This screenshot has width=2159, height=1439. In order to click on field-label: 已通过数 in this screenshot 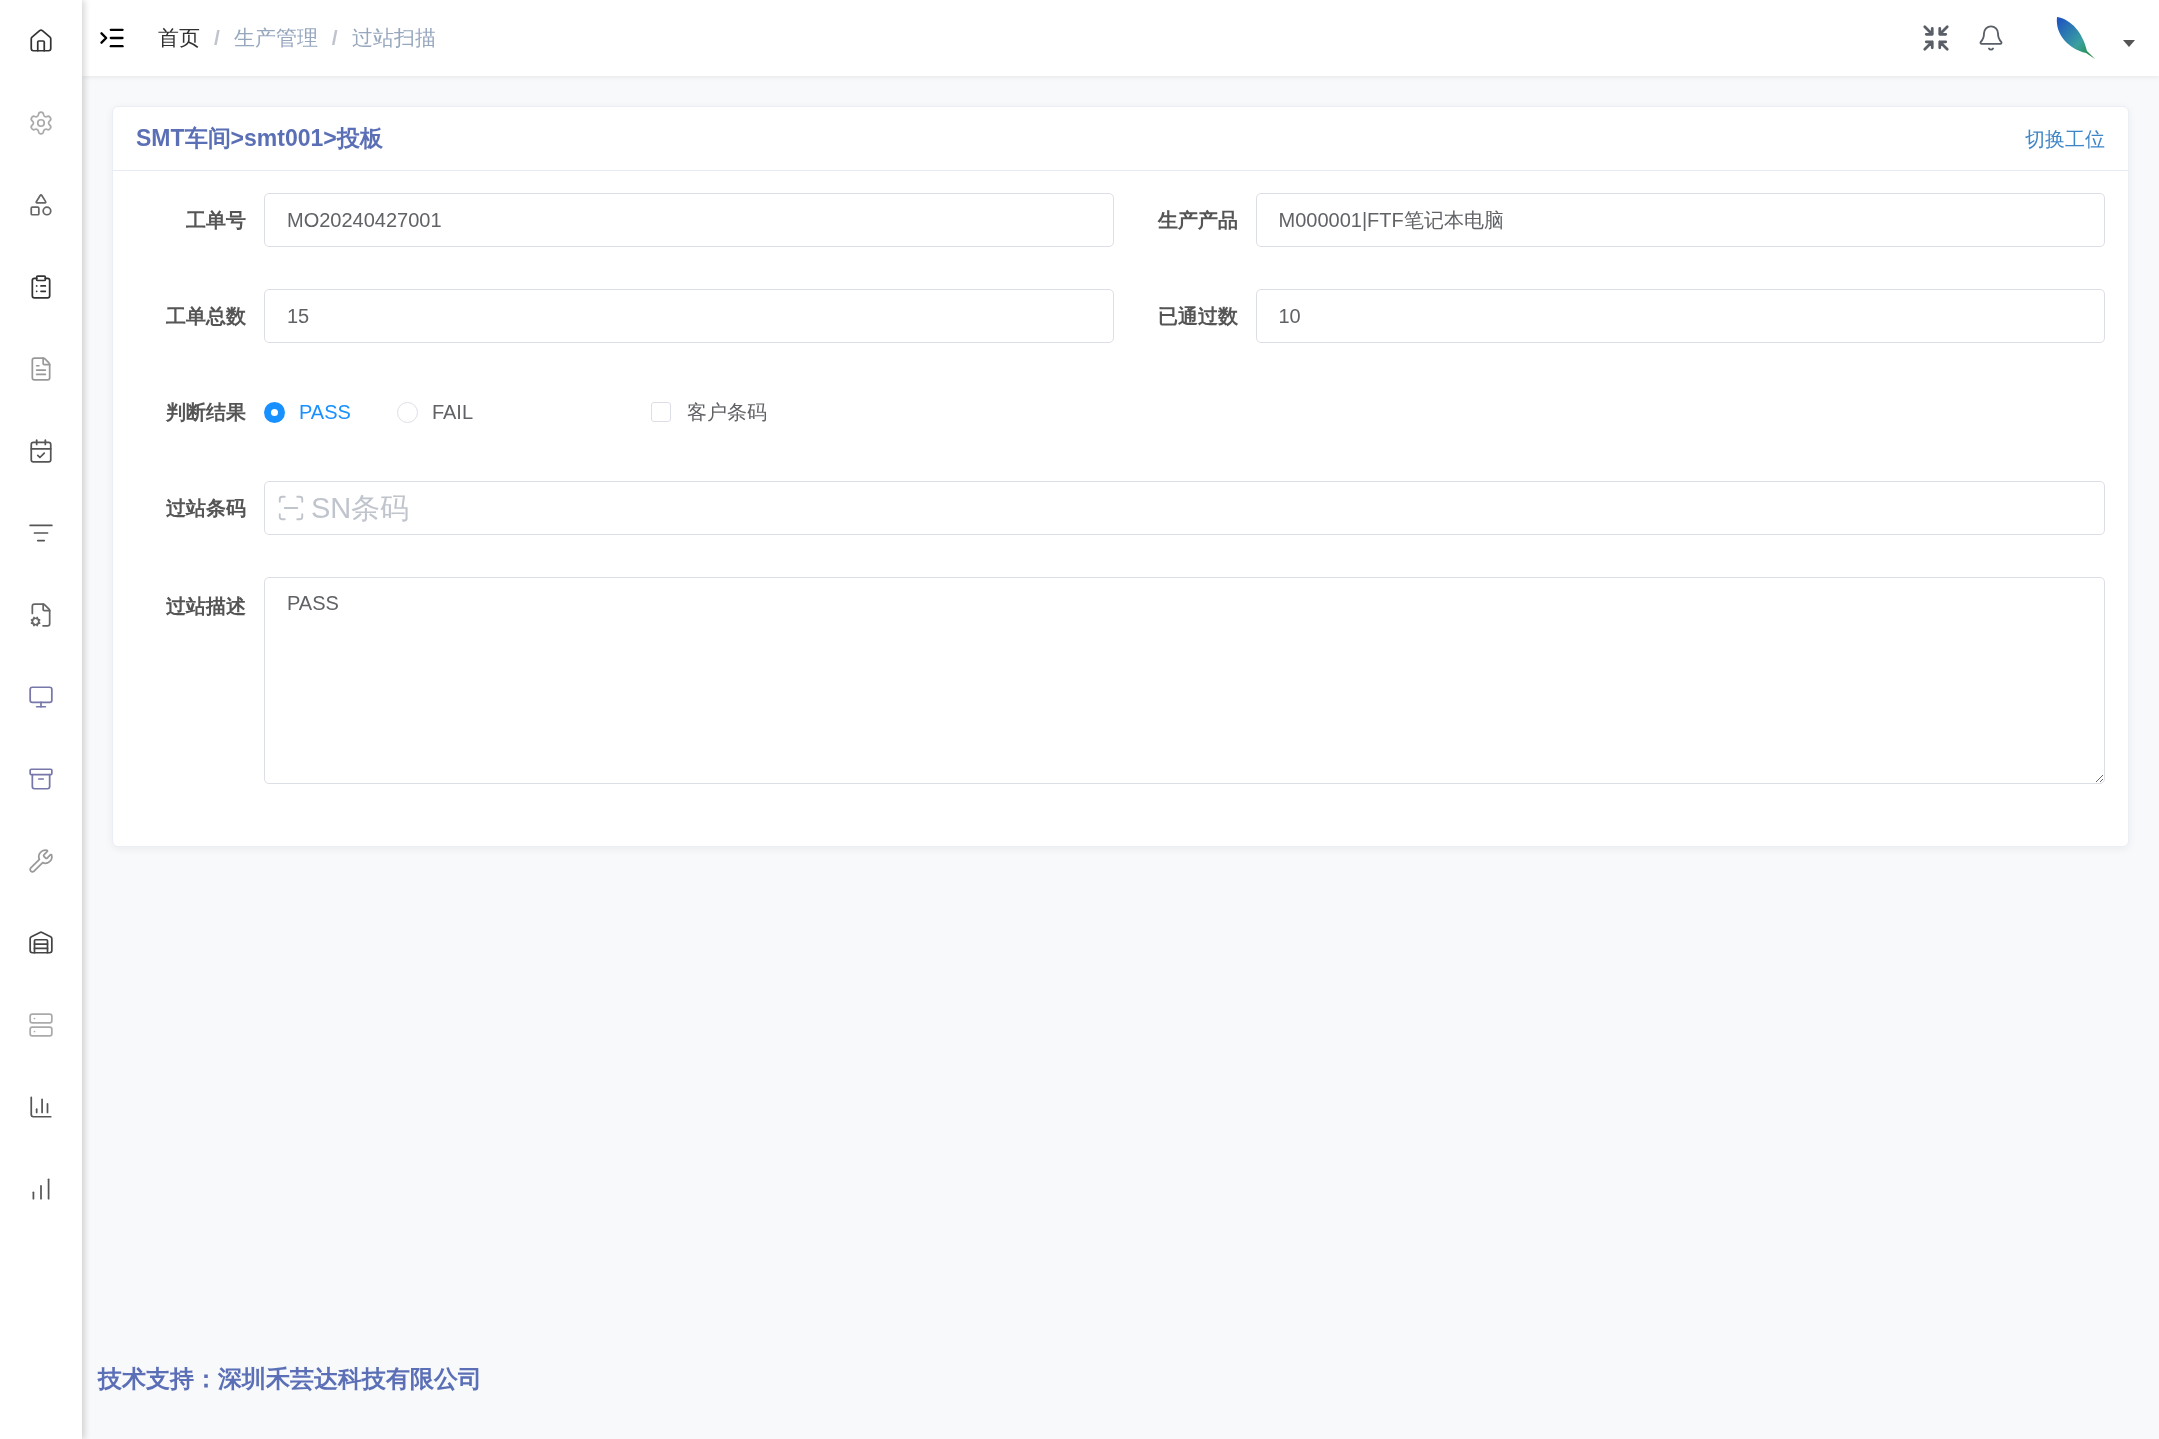, I will do `click(1197, 316)`.